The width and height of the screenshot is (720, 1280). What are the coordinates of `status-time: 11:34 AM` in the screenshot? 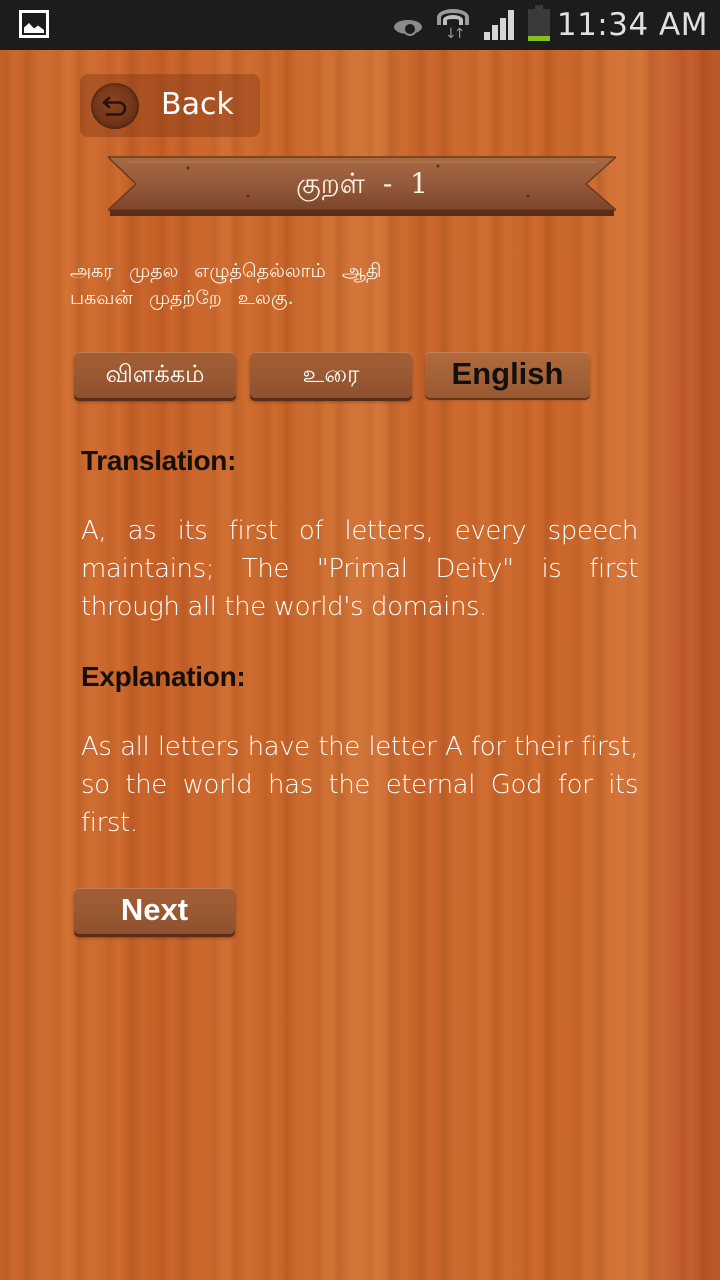 It's located at (632, 25).